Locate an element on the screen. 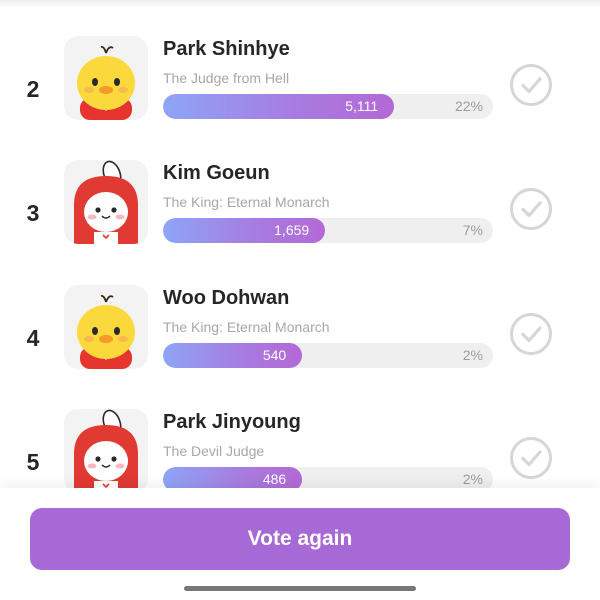  vote-count: 486 is located at coordinates (274, 479).